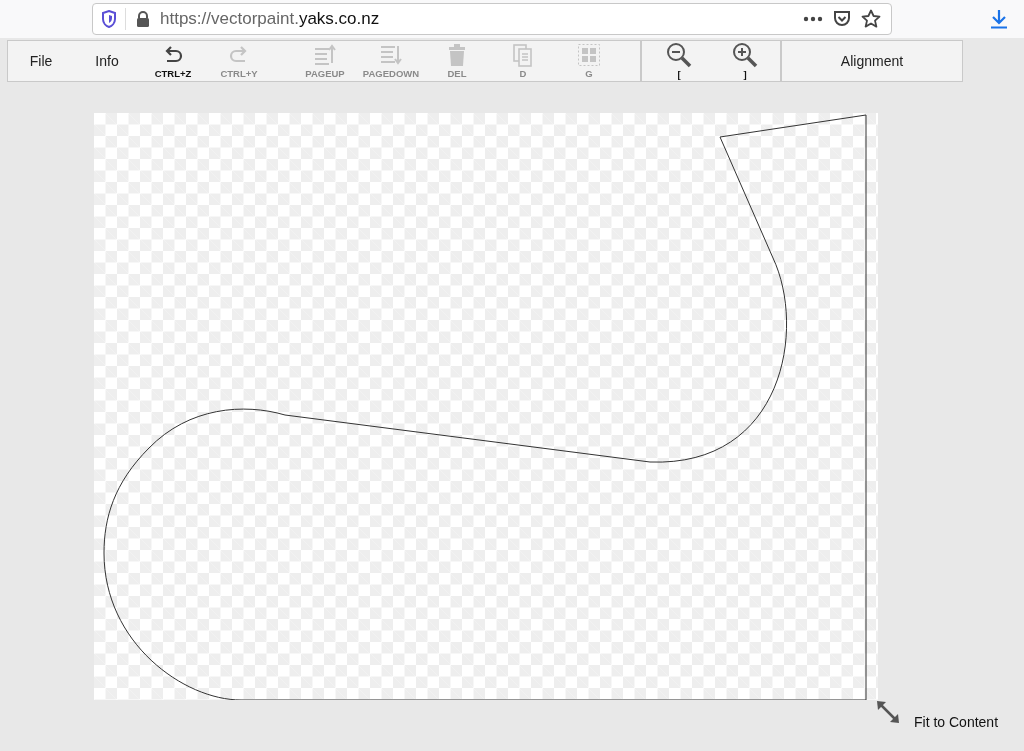 This screenshot has width=1024, height=751. What do you see at coordinates (109, 19) in the screenshot?
I see `shield-icon` at bounding box center [109, 19].